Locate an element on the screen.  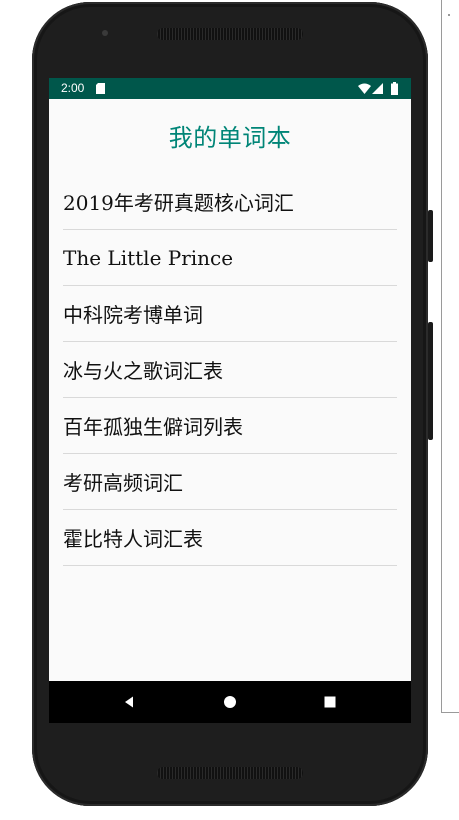
wordbook-item: The Little Prince is located at coordinates (230, 258).